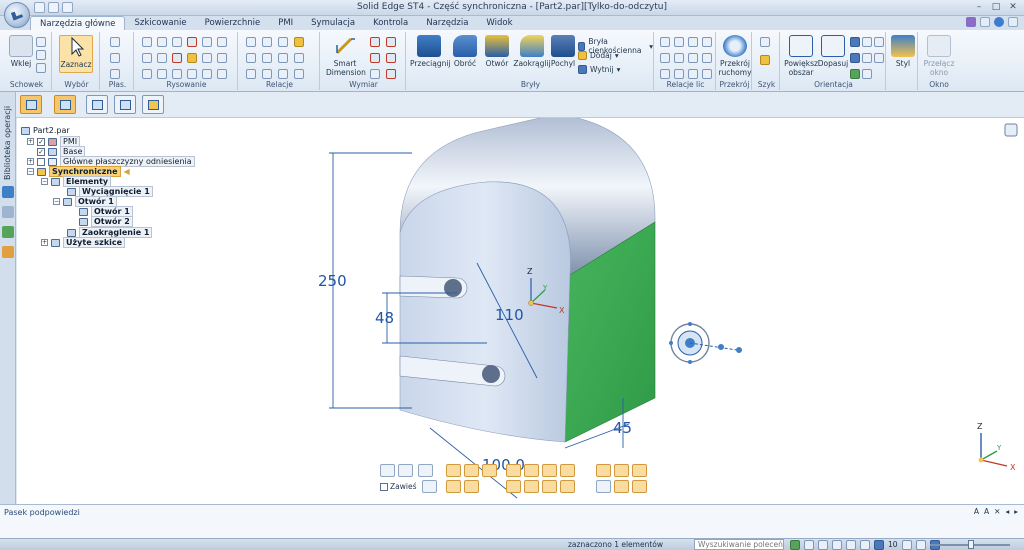 This screenshot has width=1024, height=550. Describe the element at coordinates (251, 42) in the screenshot. I see `connect-icon` at that location.